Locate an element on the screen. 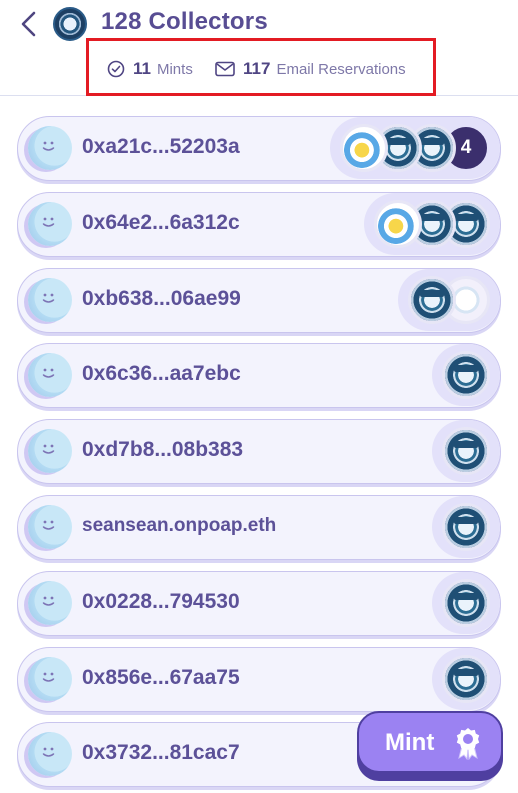 This screenshot has width=518, height=793. collector-row: 0x64e2...6a312c is located at coordinates (259, 224).